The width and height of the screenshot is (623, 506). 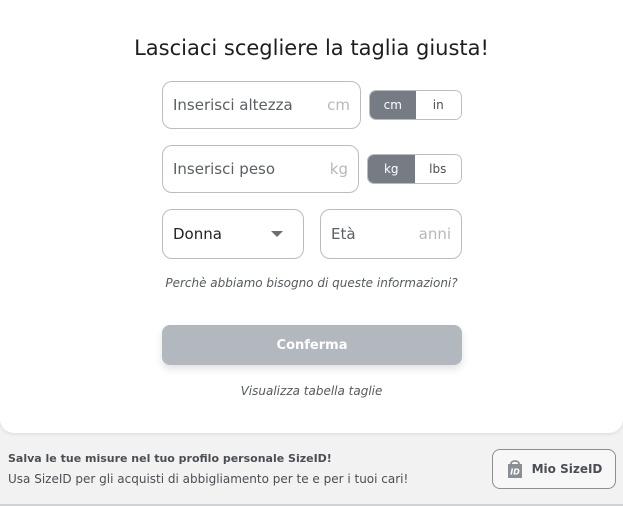 I want to click on weight-placeholder: Inserisci peso, so click(x=224, y=169).